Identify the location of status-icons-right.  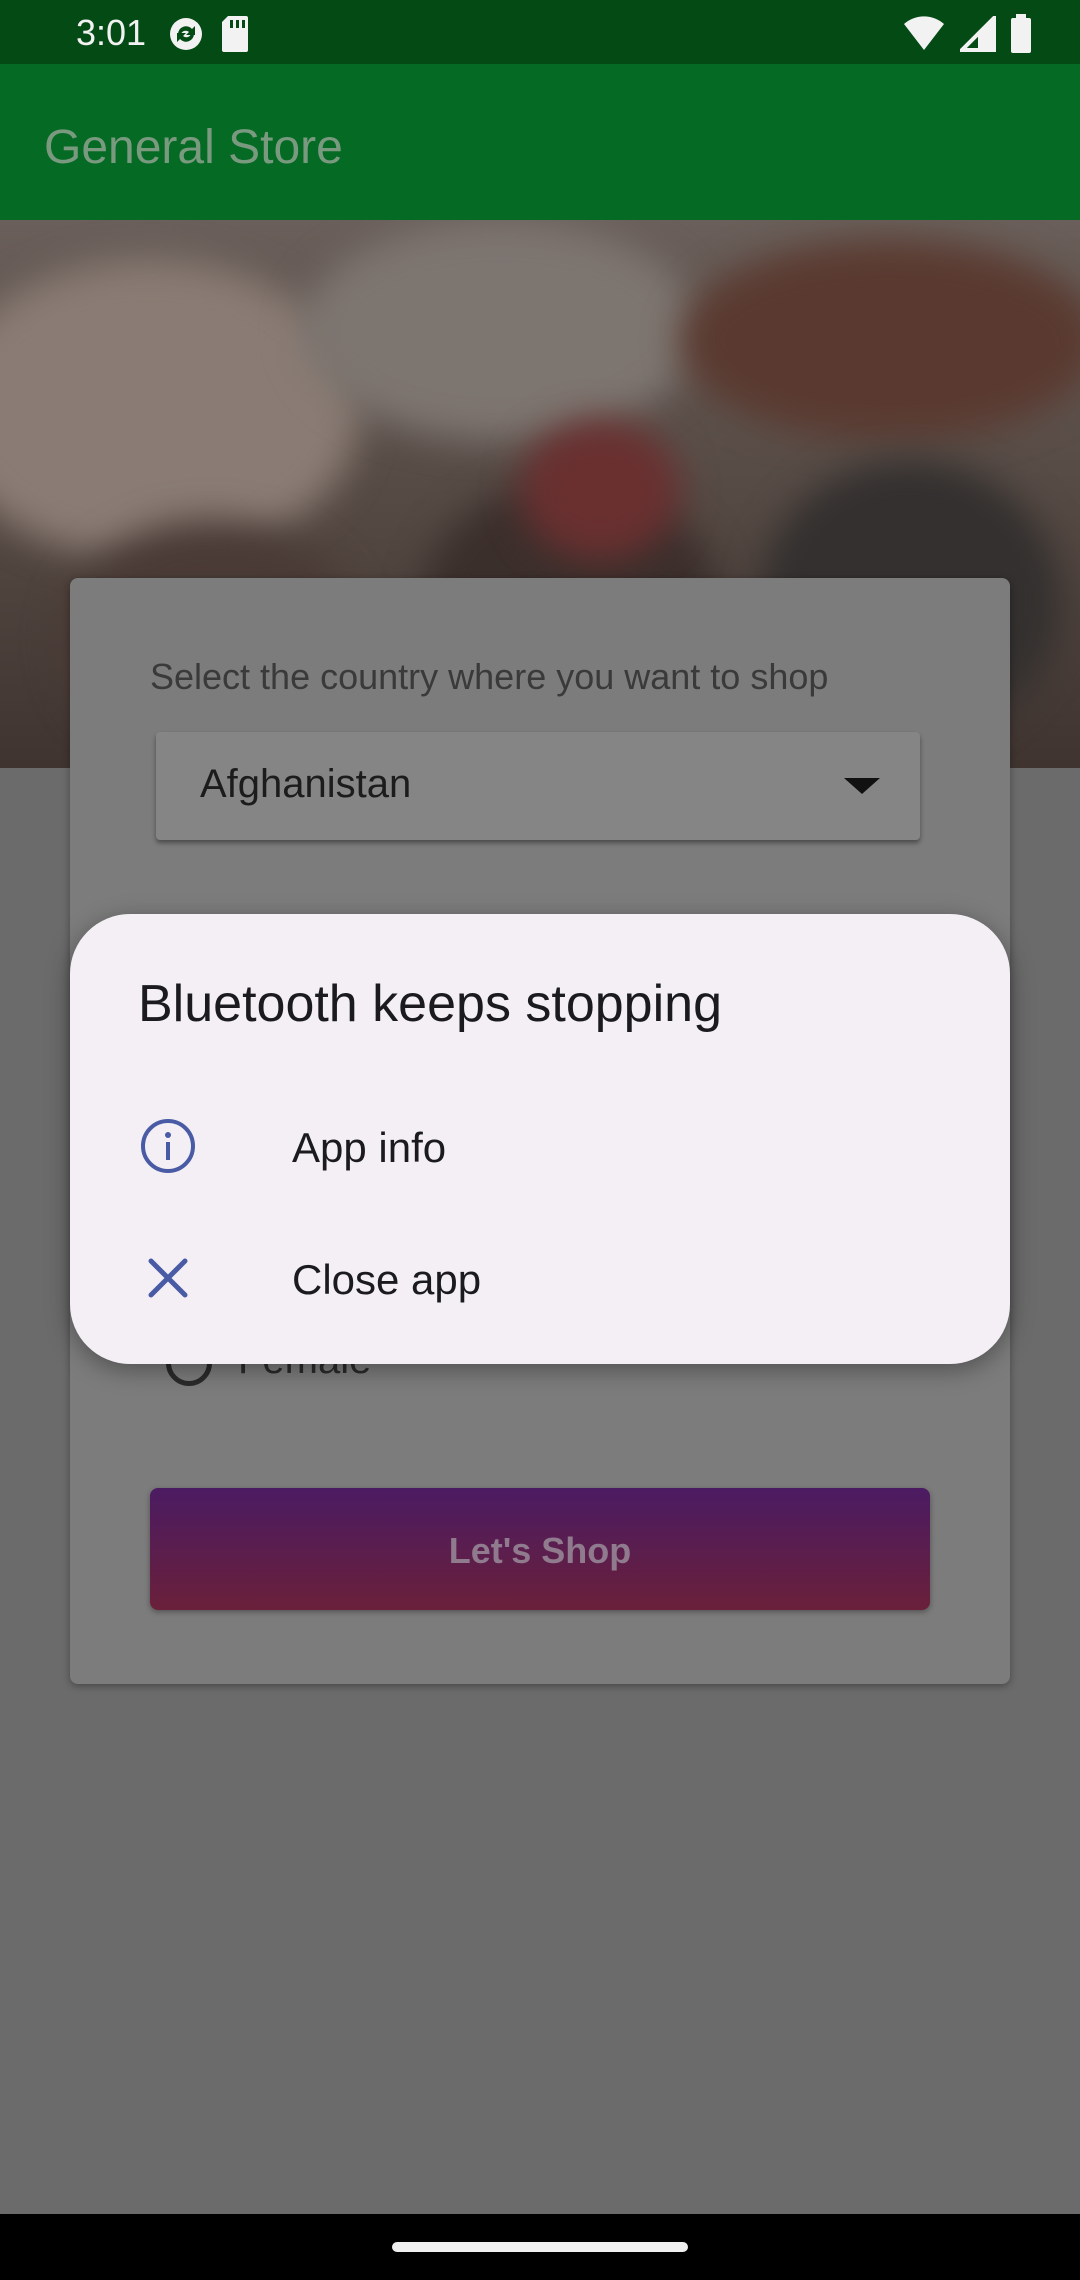
(967, 36).